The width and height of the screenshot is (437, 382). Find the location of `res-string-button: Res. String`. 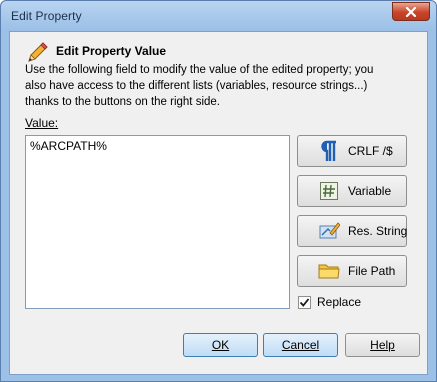

res-string-button: Res. String is located at coordinates (352, 231).